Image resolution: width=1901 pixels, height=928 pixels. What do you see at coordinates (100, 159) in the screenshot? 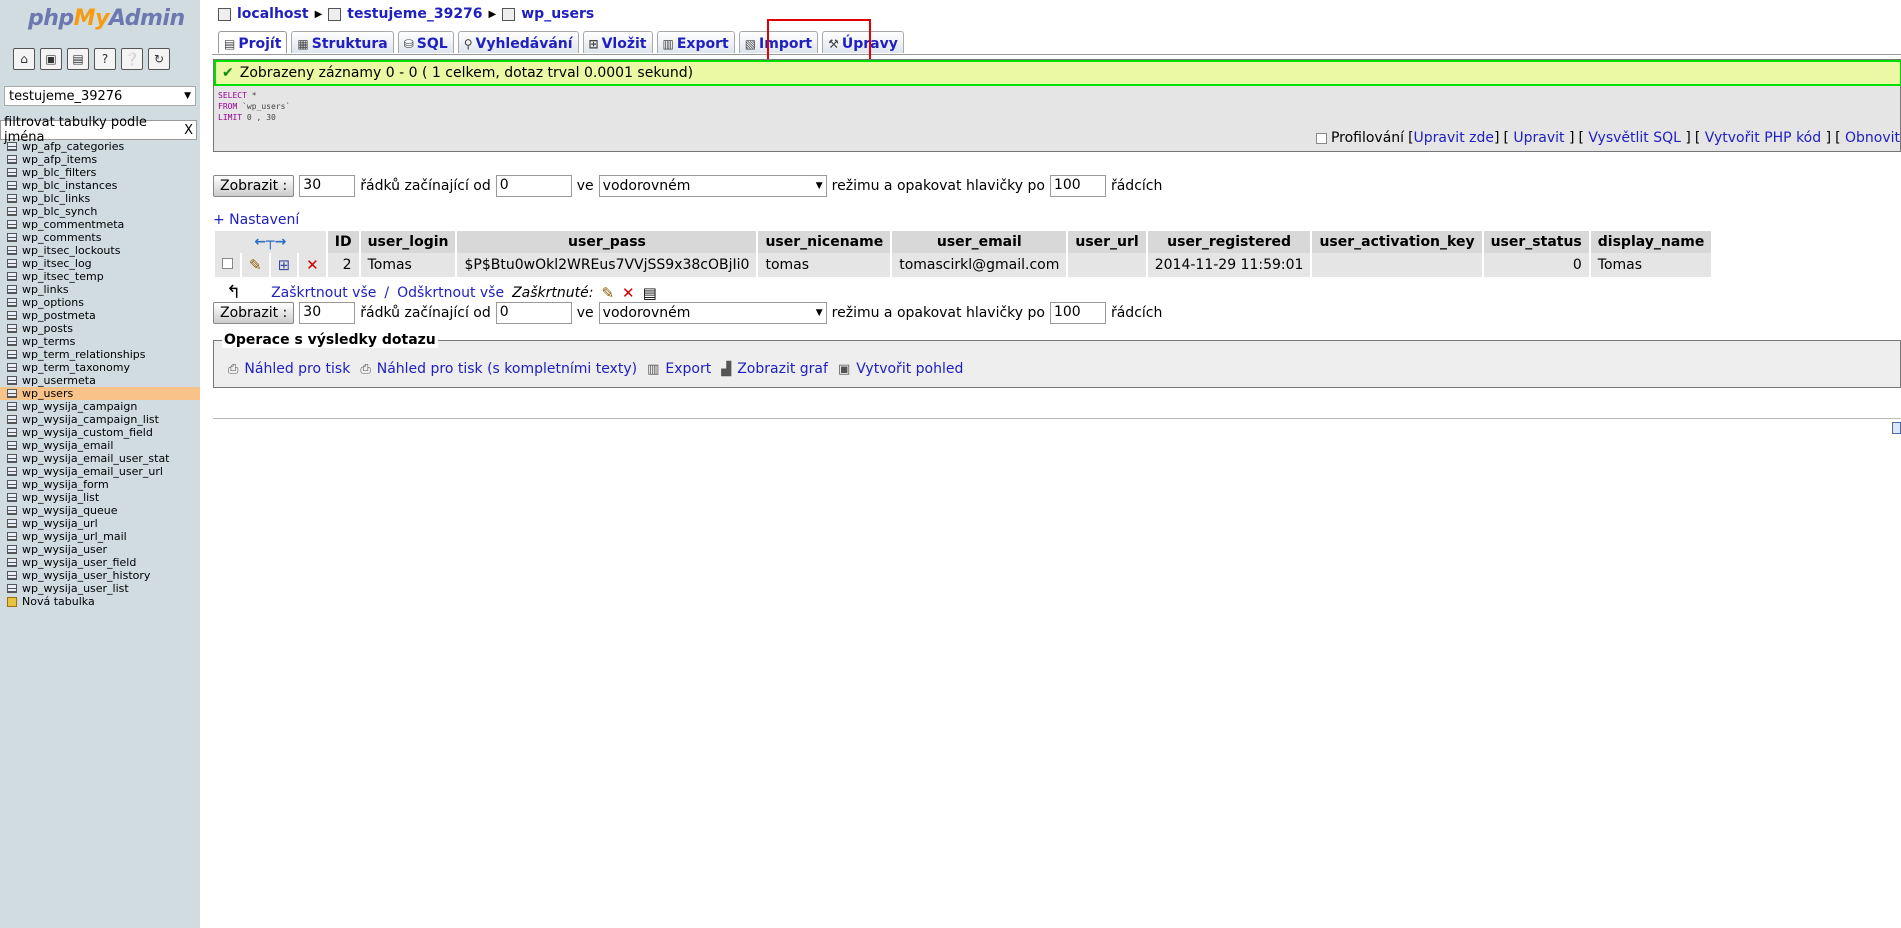
I see `sidebar-item-wp-afp-items: wp_afp_items` at bounding box center [100, 159].